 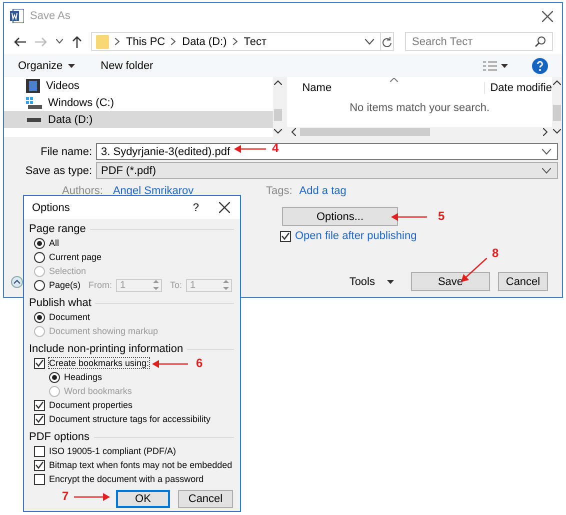 What do you see at coordinates (139, 119) in the screenshot?
I see `folder-tree-item: Data (D:)` at bounding box center [139, 119].